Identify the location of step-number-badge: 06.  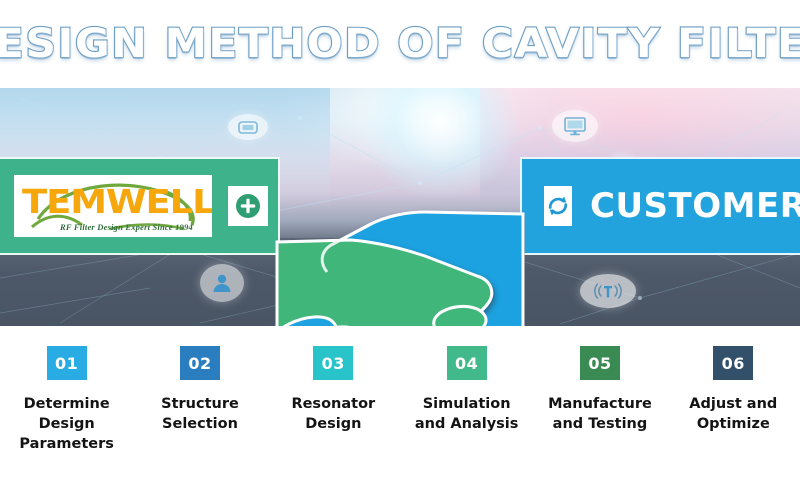
(733, 363).